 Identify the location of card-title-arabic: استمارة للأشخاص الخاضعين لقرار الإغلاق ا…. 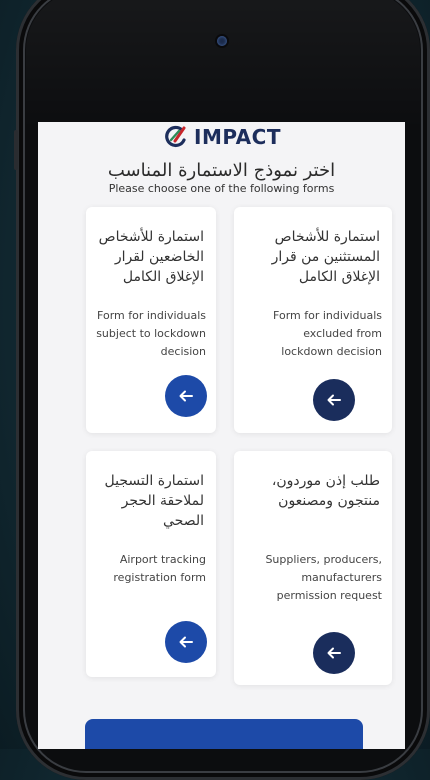
(151, 257).